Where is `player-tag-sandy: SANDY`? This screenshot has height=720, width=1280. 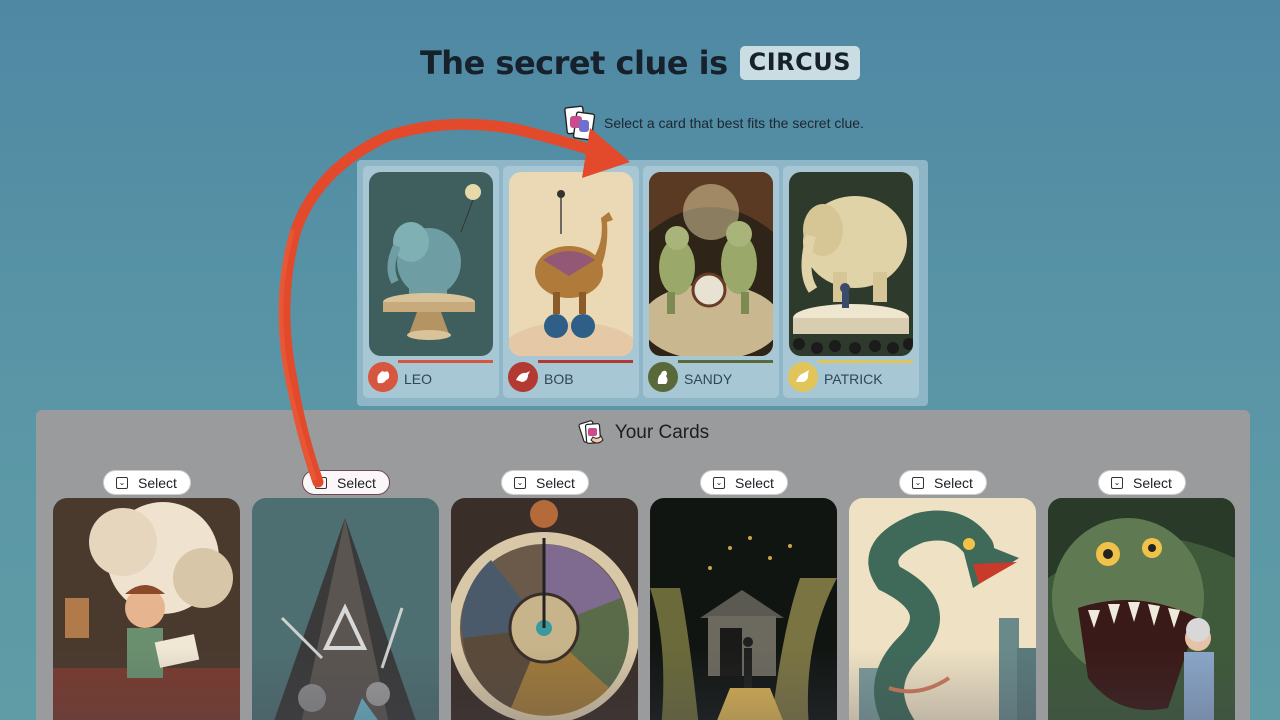
player-tag-sandy: SANDY is located at coordinates (710, 376).